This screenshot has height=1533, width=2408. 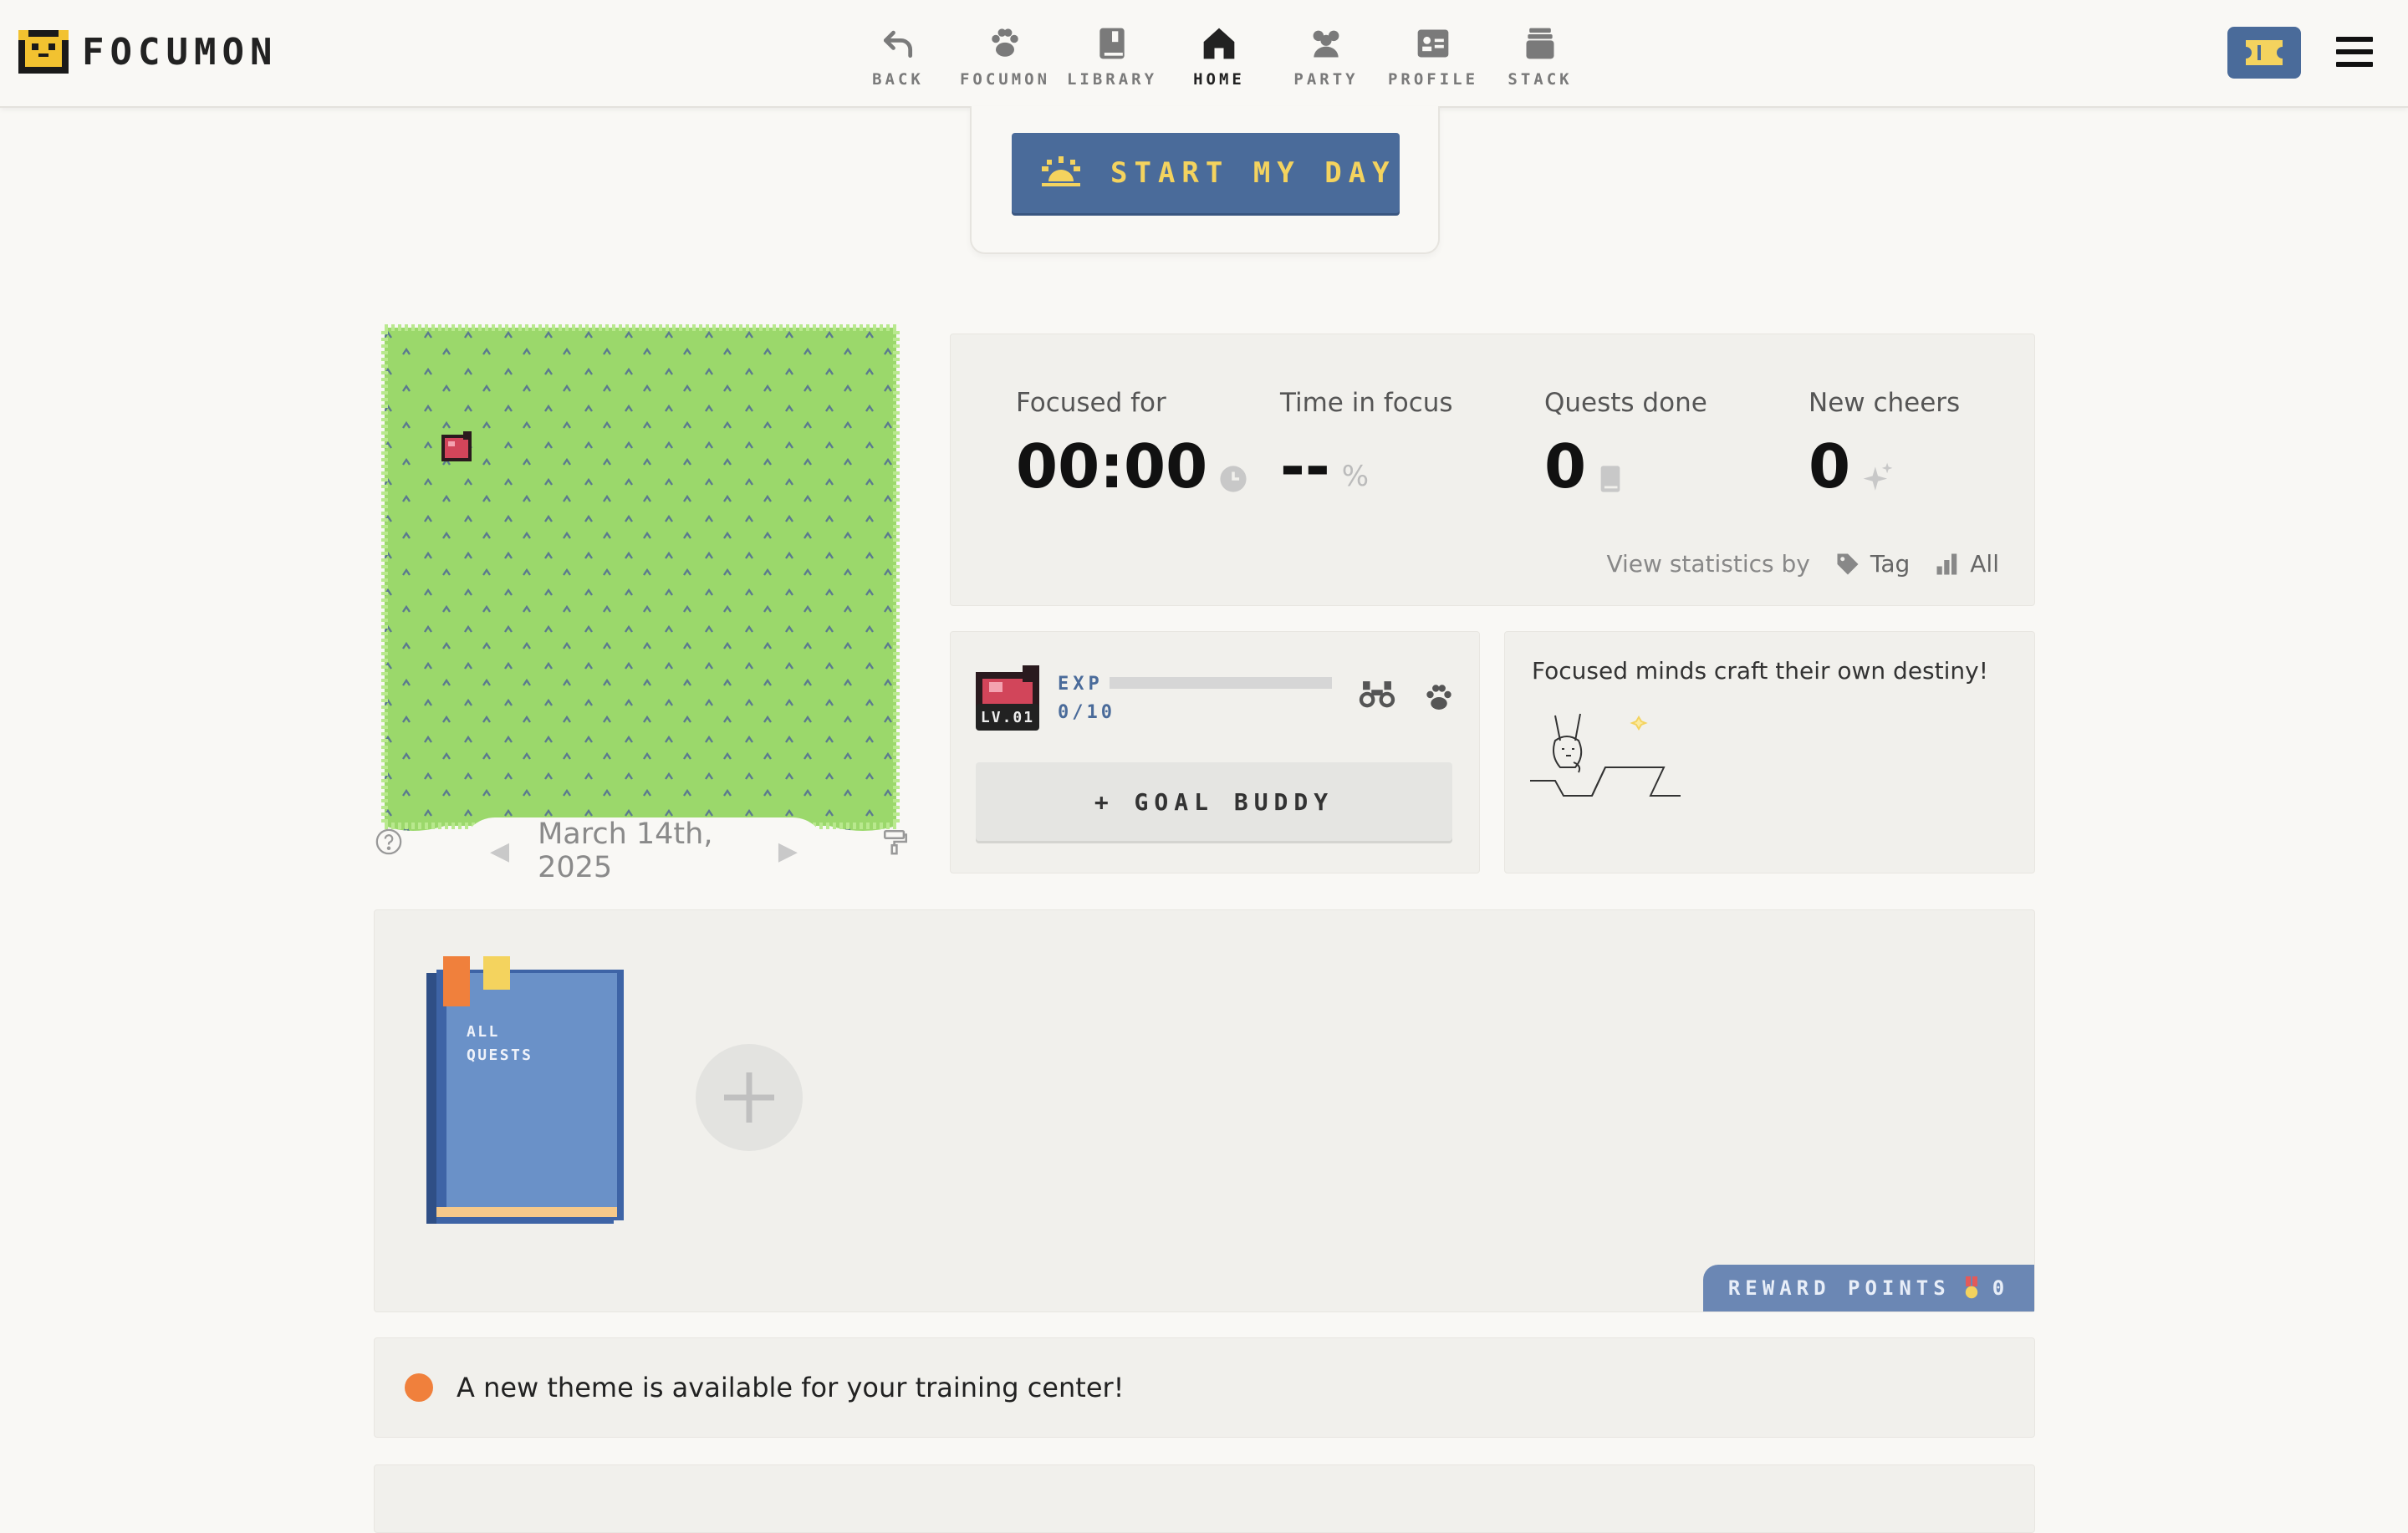 What do you see at coordinates (1005, 79) in the screenshot?
I see `nav-label: FOCUMON` at bounding box center [1005, 79].